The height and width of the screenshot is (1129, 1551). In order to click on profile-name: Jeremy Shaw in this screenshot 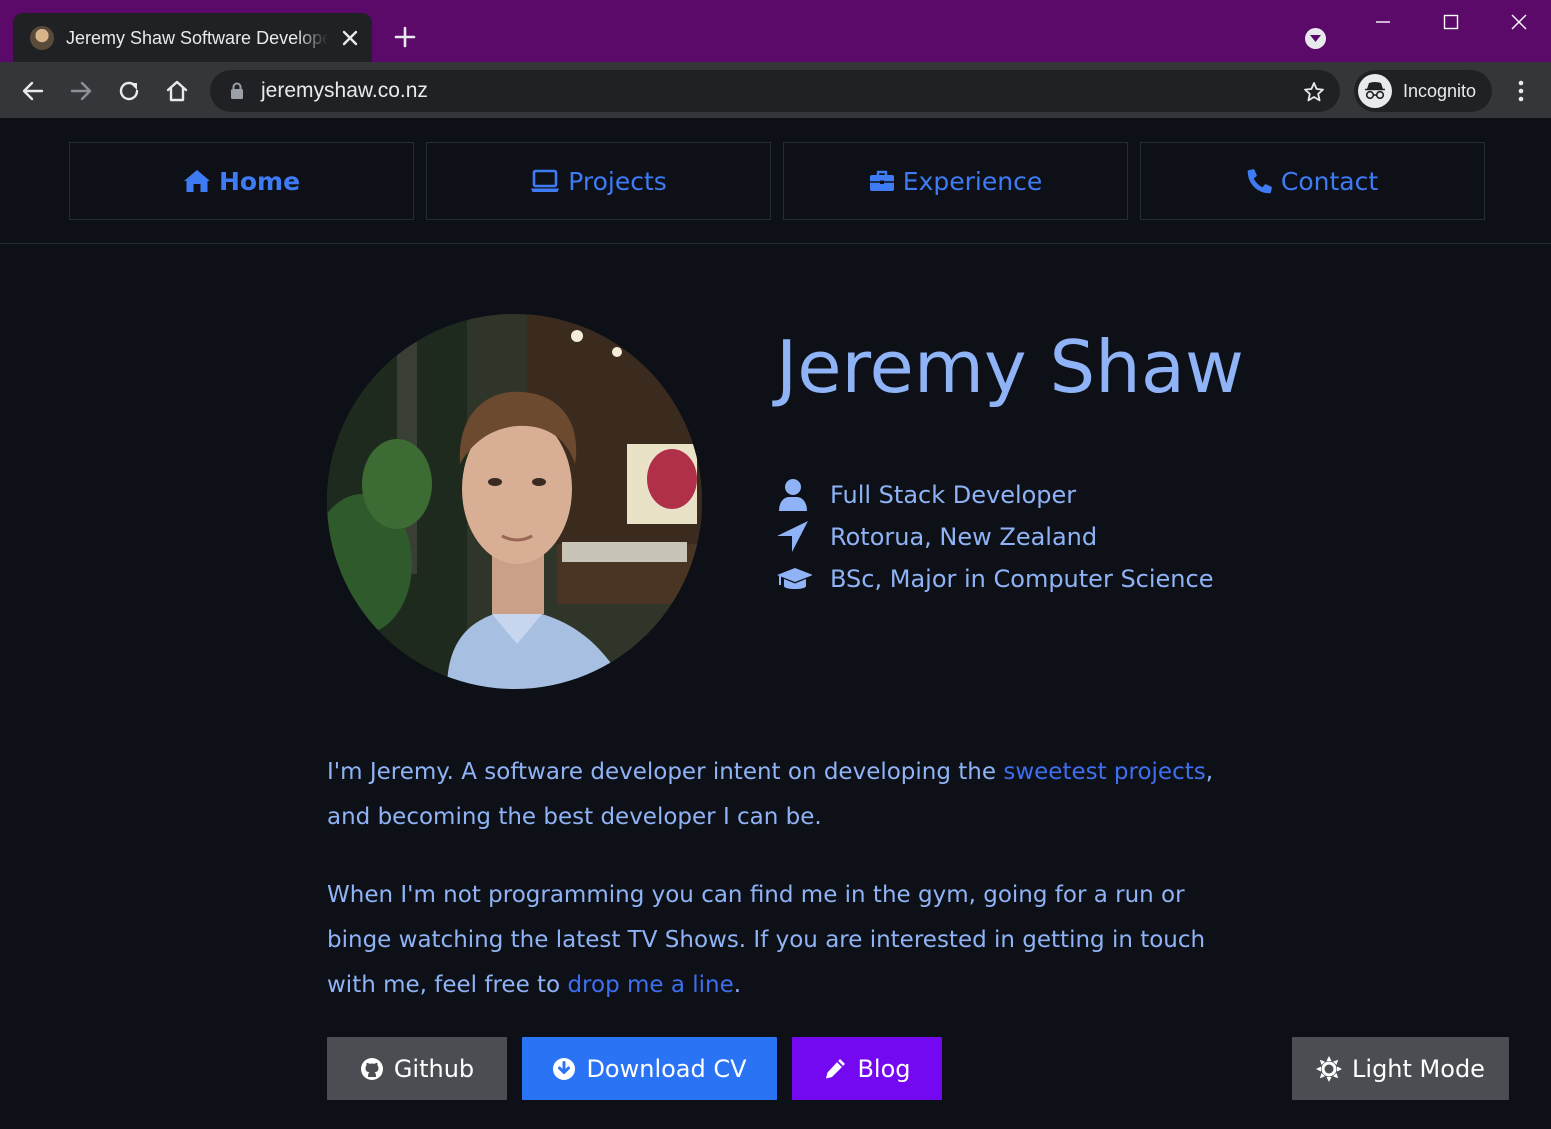, I will do `click(1010, 367)`.